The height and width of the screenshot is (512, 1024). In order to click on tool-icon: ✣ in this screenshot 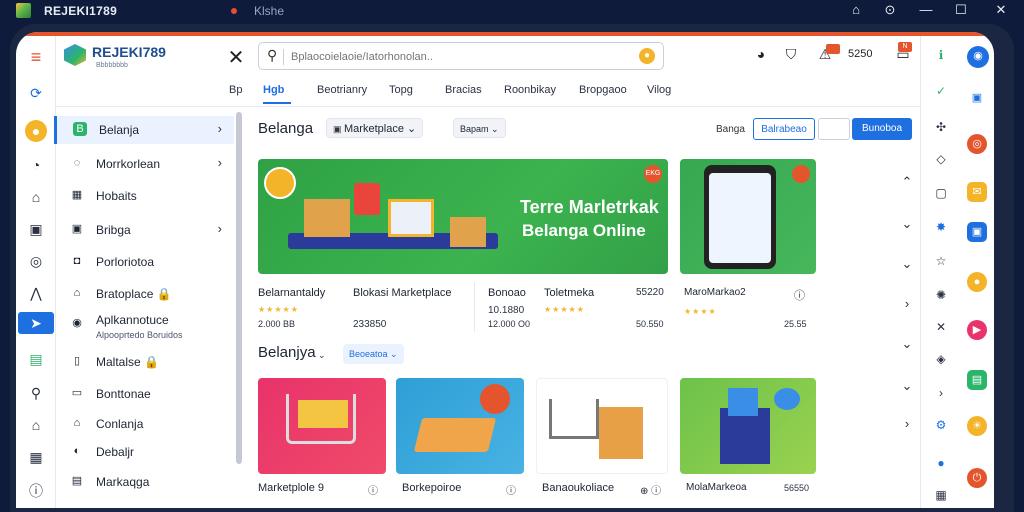, I will do `click(941, 127)`.